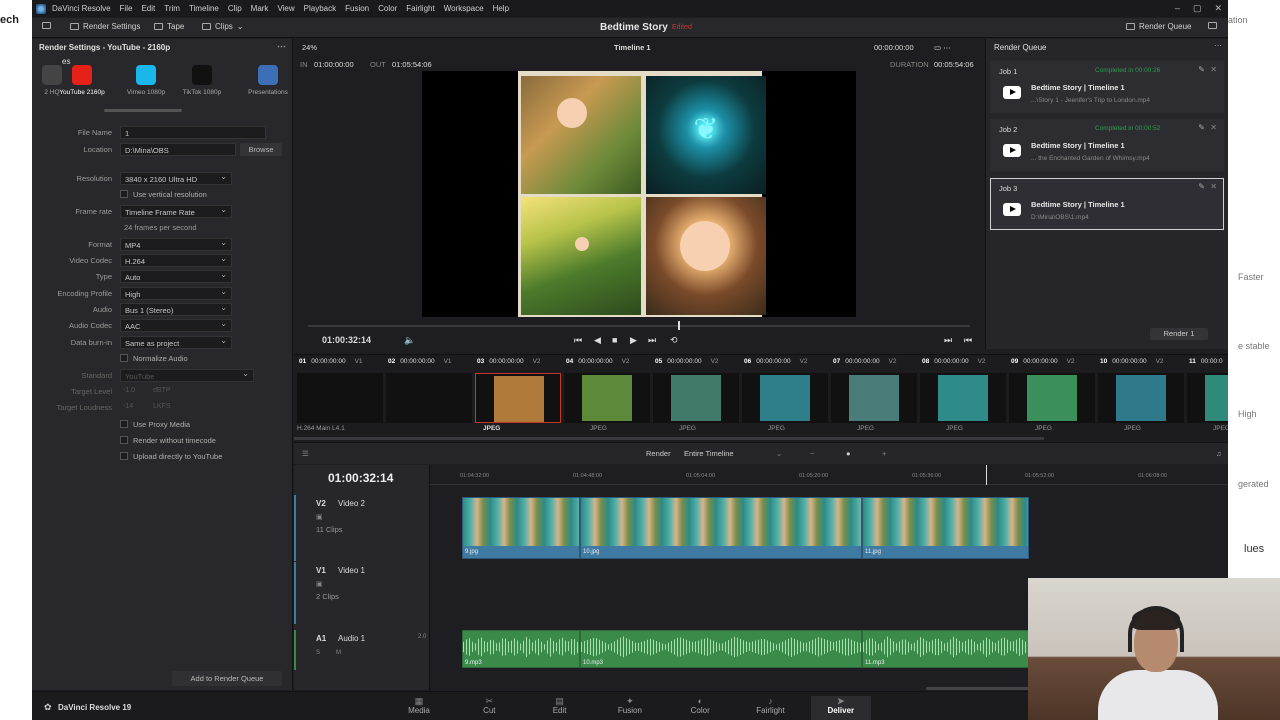  What do you see at coordinates (128, 407) in the screenshot?
I see `target-loudness-input: -14` at bounding box center [128, 407].